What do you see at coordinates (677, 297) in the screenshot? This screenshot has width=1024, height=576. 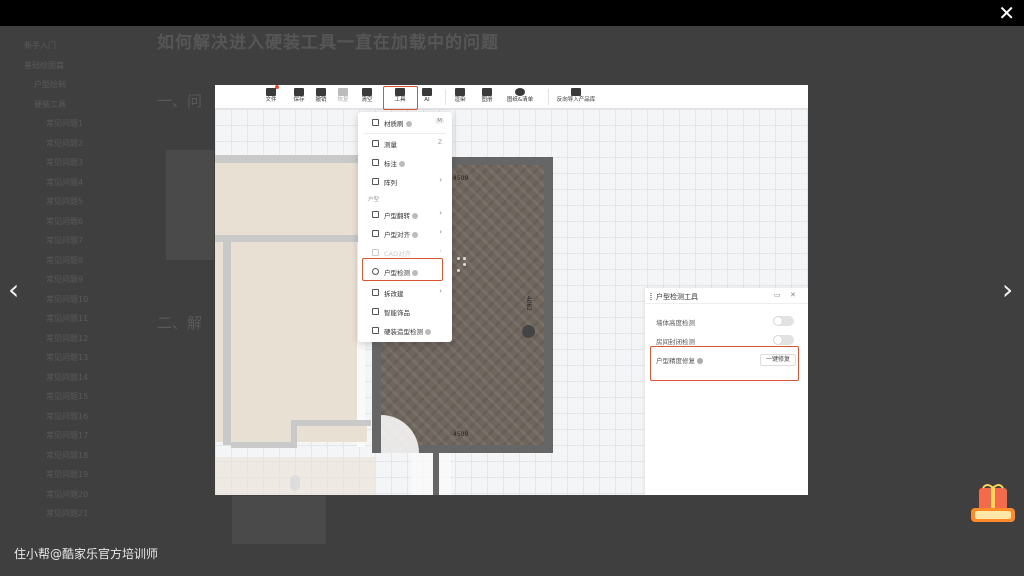 I see `panel-title: 户型检测工具` at bounding box center [677, 297].